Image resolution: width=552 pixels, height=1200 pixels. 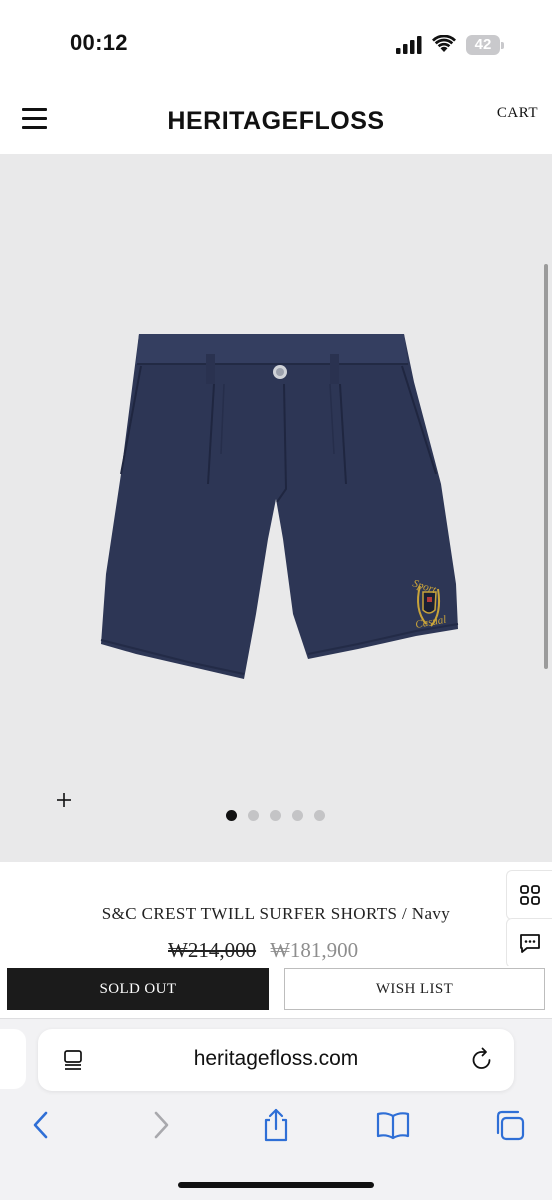 What do you see at coordinates (409, 45) in the screenshot?
I see `cellular-signal-icon` at bounding box center [409, 45].